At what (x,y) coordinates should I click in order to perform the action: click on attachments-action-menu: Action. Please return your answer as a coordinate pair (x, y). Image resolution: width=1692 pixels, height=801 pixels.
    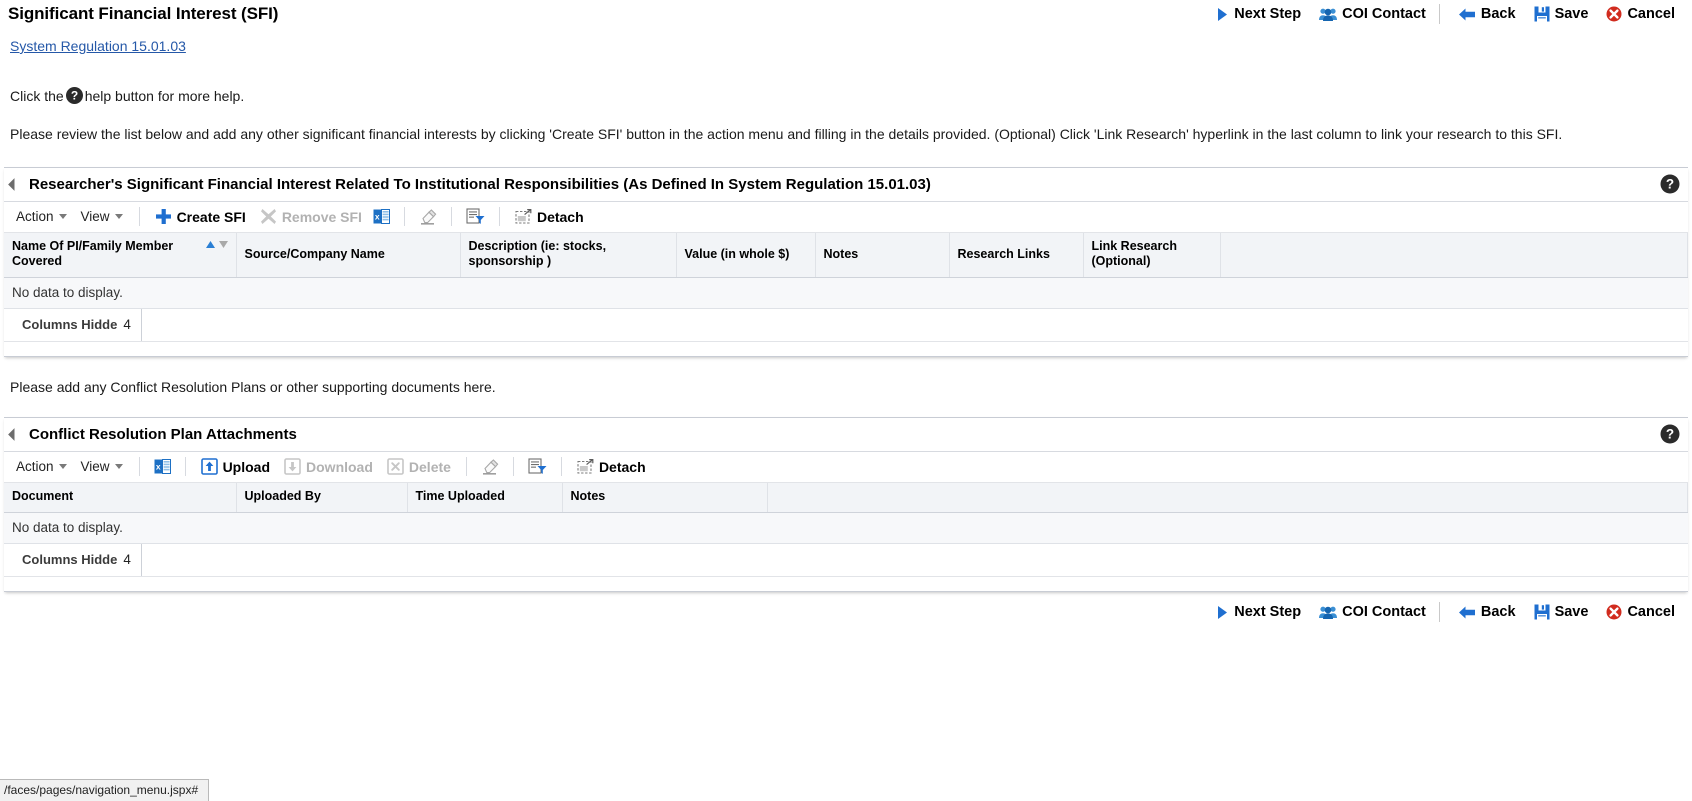
    Looking at the image, I should click on (42, 466).